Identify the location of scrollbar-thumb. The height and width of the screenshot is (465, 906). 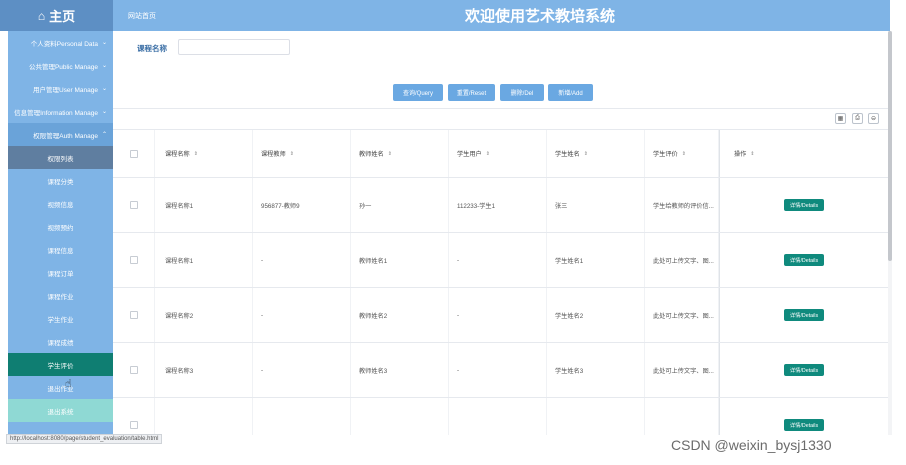
(890, 146).